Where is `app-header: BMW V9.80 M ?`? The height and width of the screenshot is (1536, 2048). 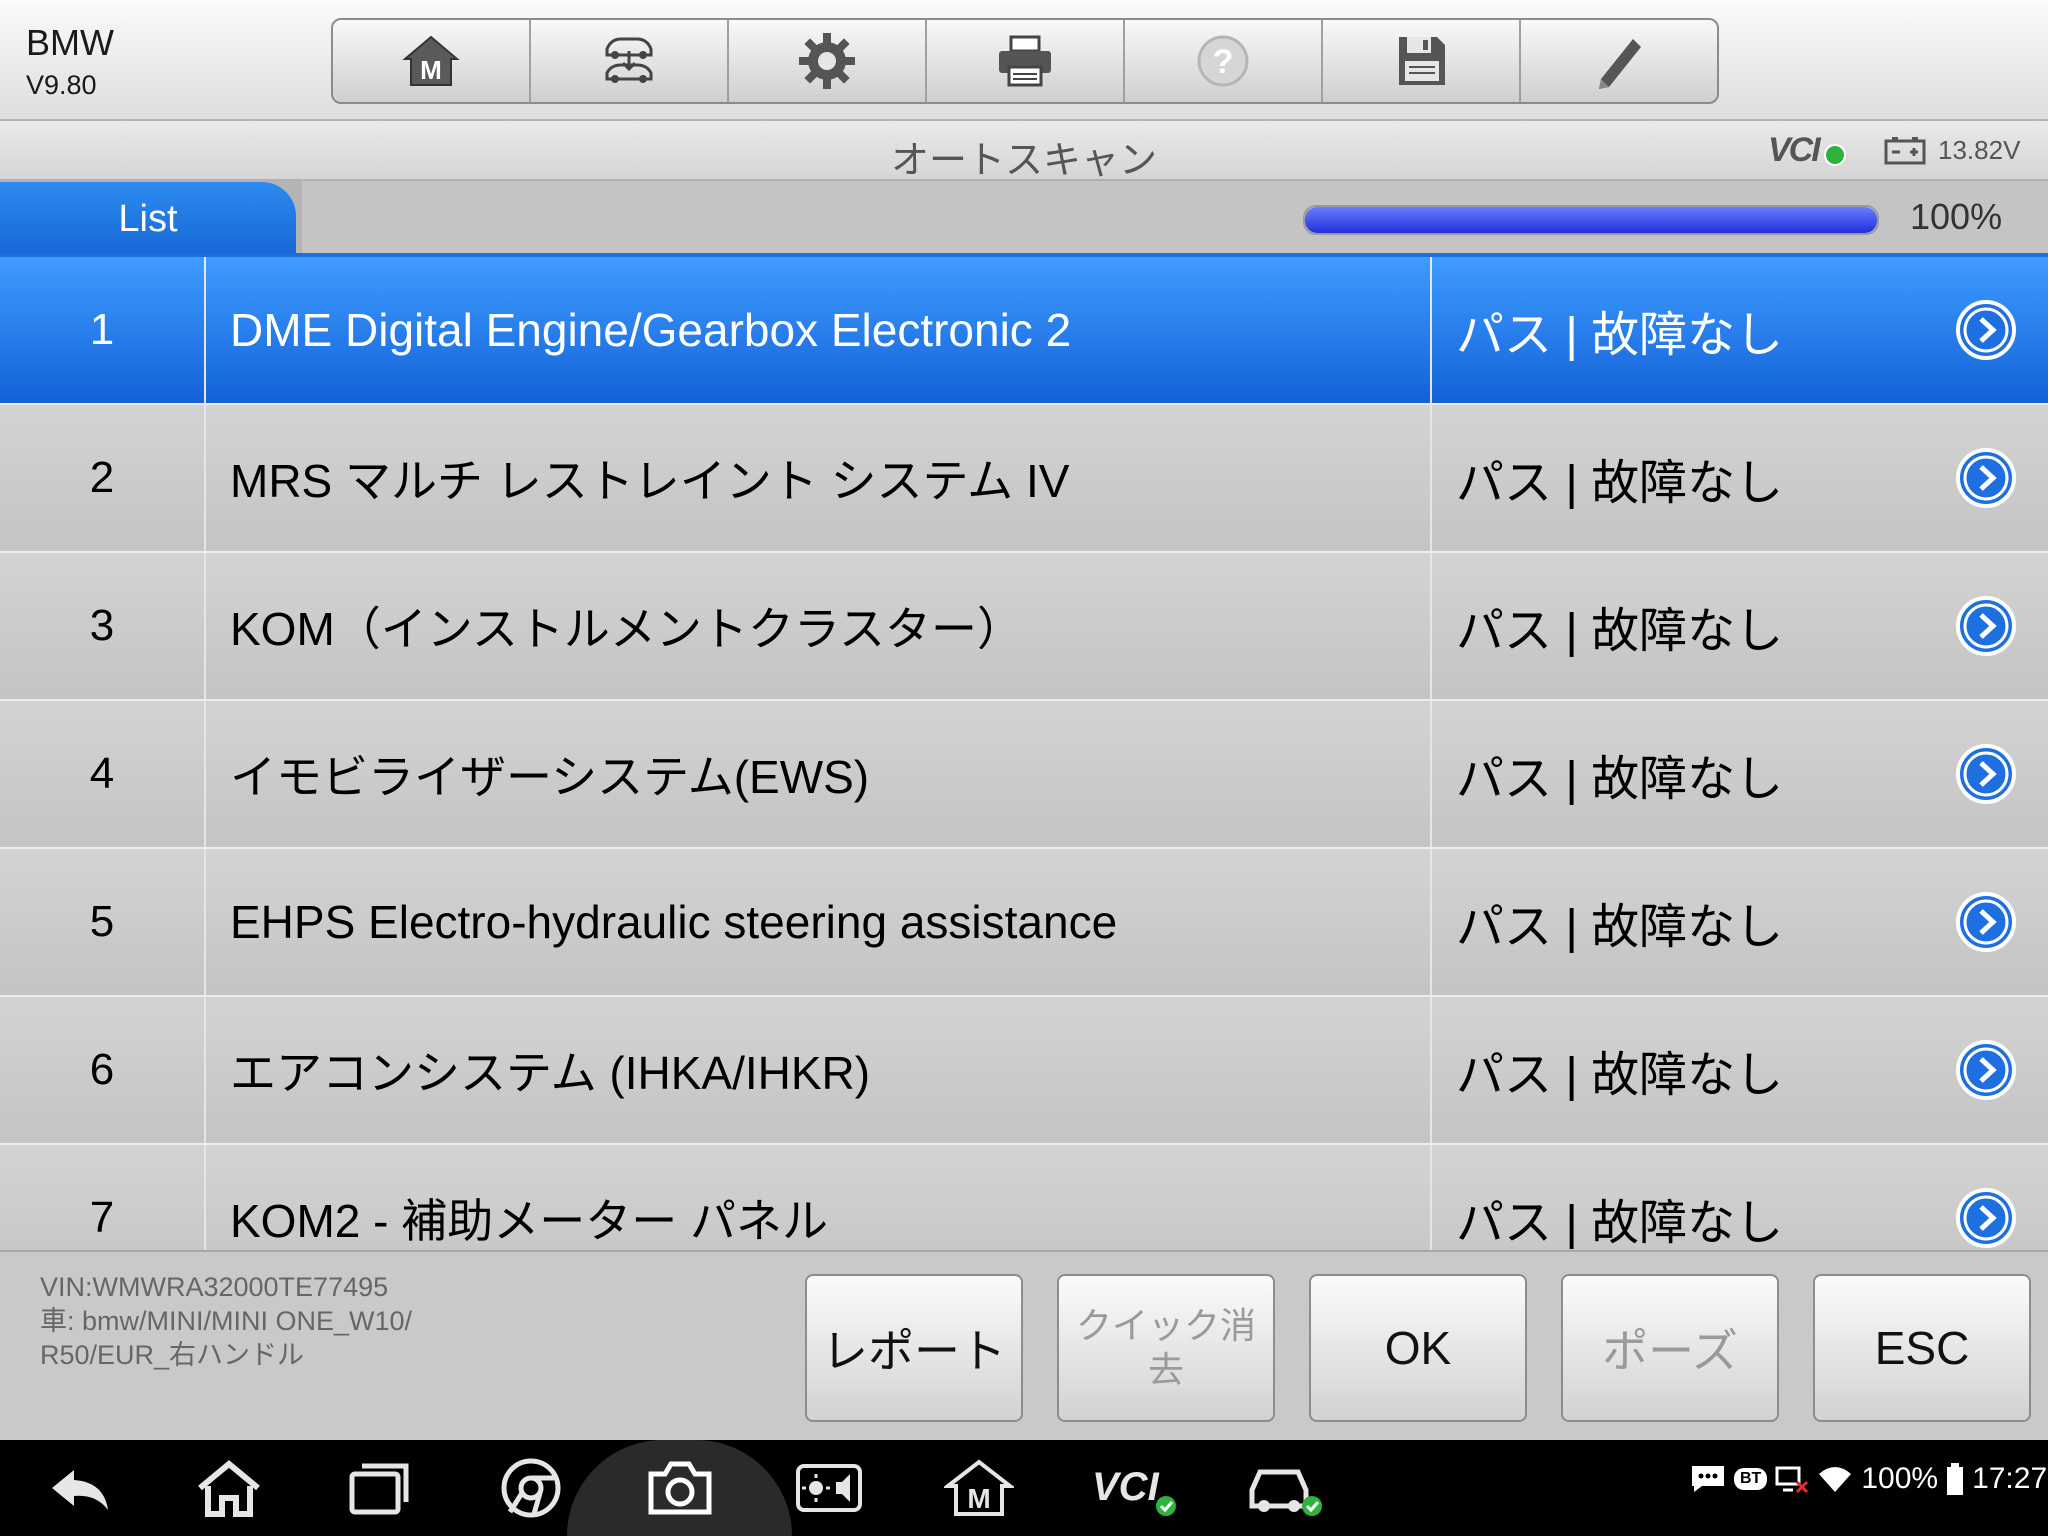 app-header: BMW V9.80 M ? is located at coordinates (1024, 60).